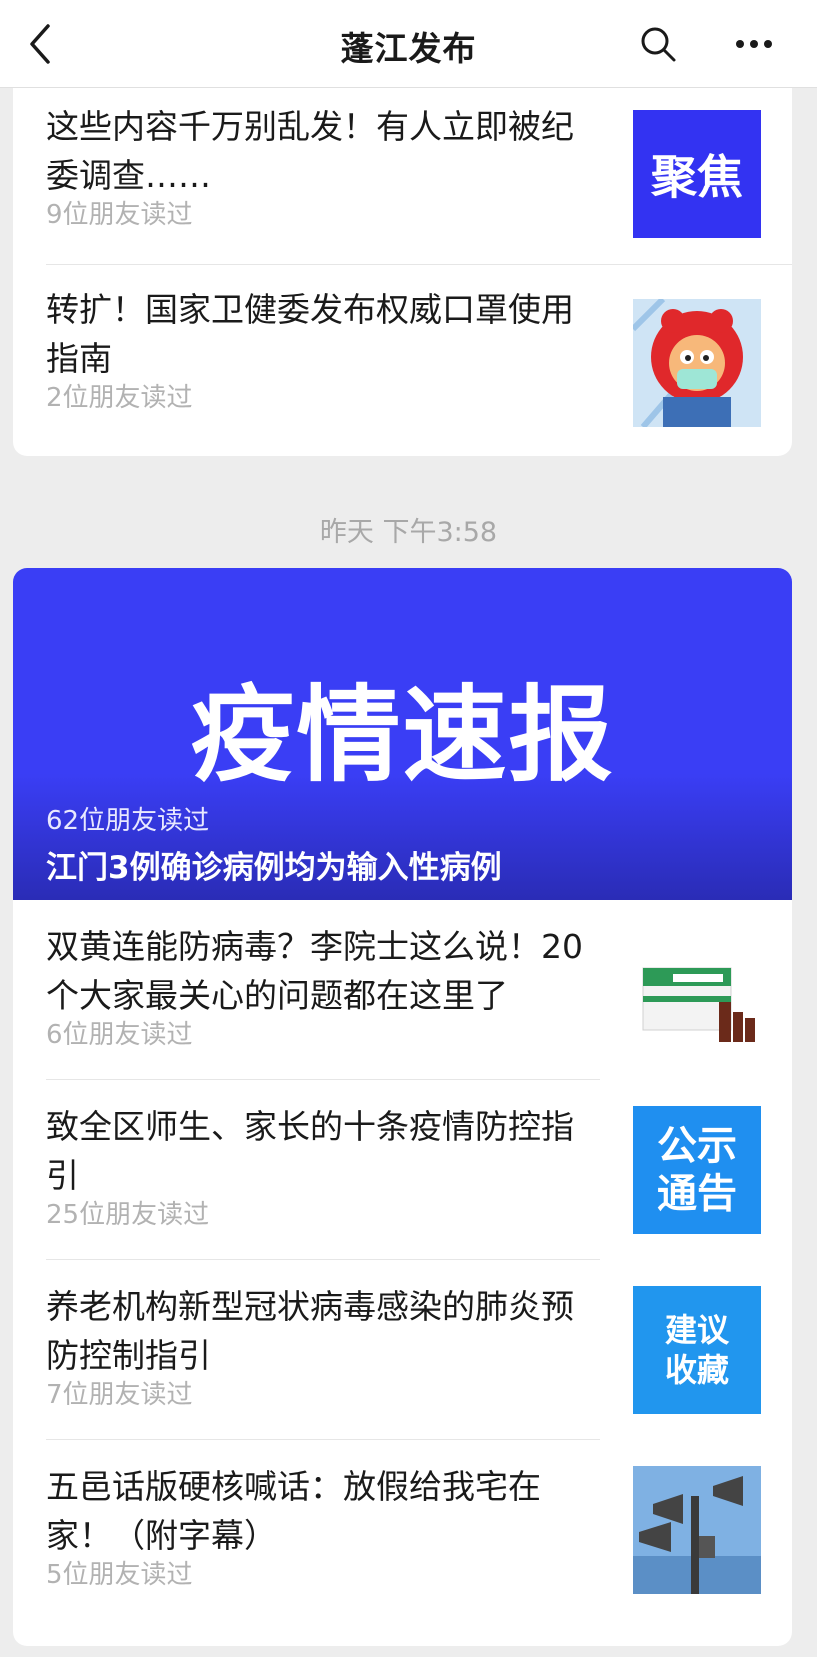 The image size is (817, 1657). I want to click on article-item: 养老机构新型冠状病毒感染的肺炎预防控制指引 7位朋友读过 建议 收藏, so click(402, 1350).